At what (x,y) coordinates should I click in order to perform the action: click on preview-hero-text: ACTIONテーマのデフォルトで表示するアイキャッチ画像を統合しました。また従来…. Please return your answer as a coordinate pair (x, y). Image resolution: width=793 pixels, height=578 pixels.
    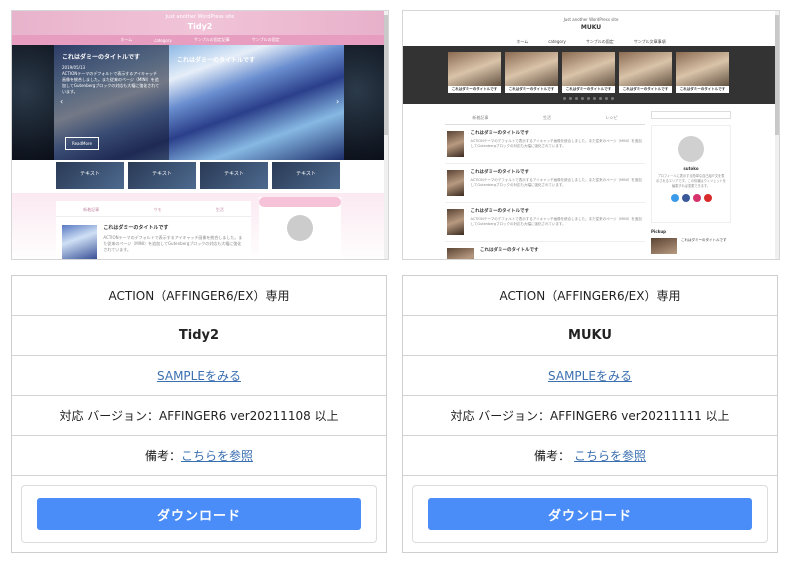
    Looking at the image, I should click on (111, 82).